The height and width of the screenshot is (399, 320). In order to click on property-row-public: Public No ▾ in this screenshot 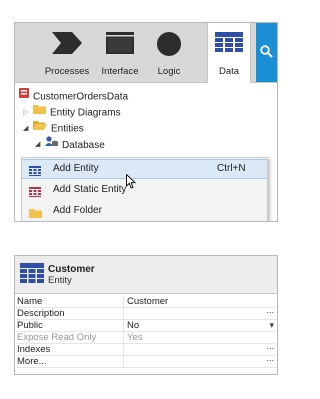, I will do `click(146, 326)`.